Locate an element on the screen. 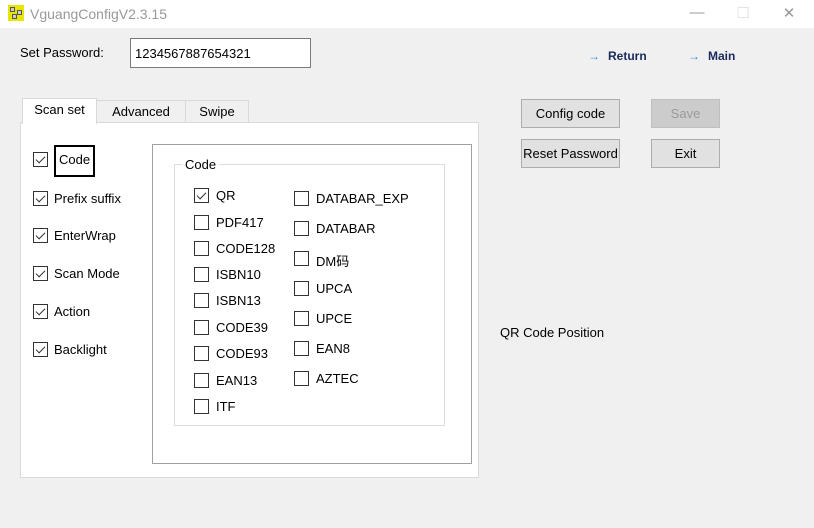  code-type-label: AZTEC is located at coordinates (337, 378).